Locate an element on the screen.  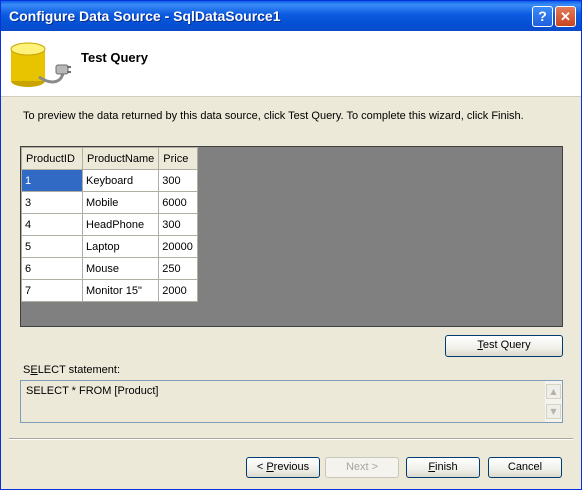
table-cell: 5 is located at coordinates (52, 246).